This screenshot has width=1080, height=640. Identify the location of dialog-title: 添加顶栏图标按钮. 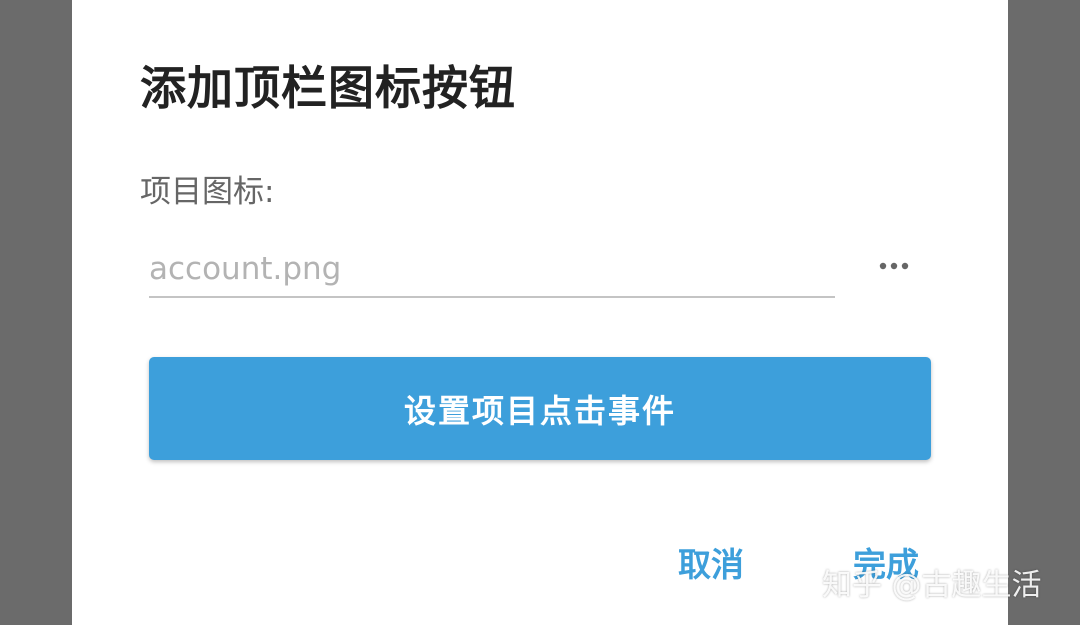
(328, 88).